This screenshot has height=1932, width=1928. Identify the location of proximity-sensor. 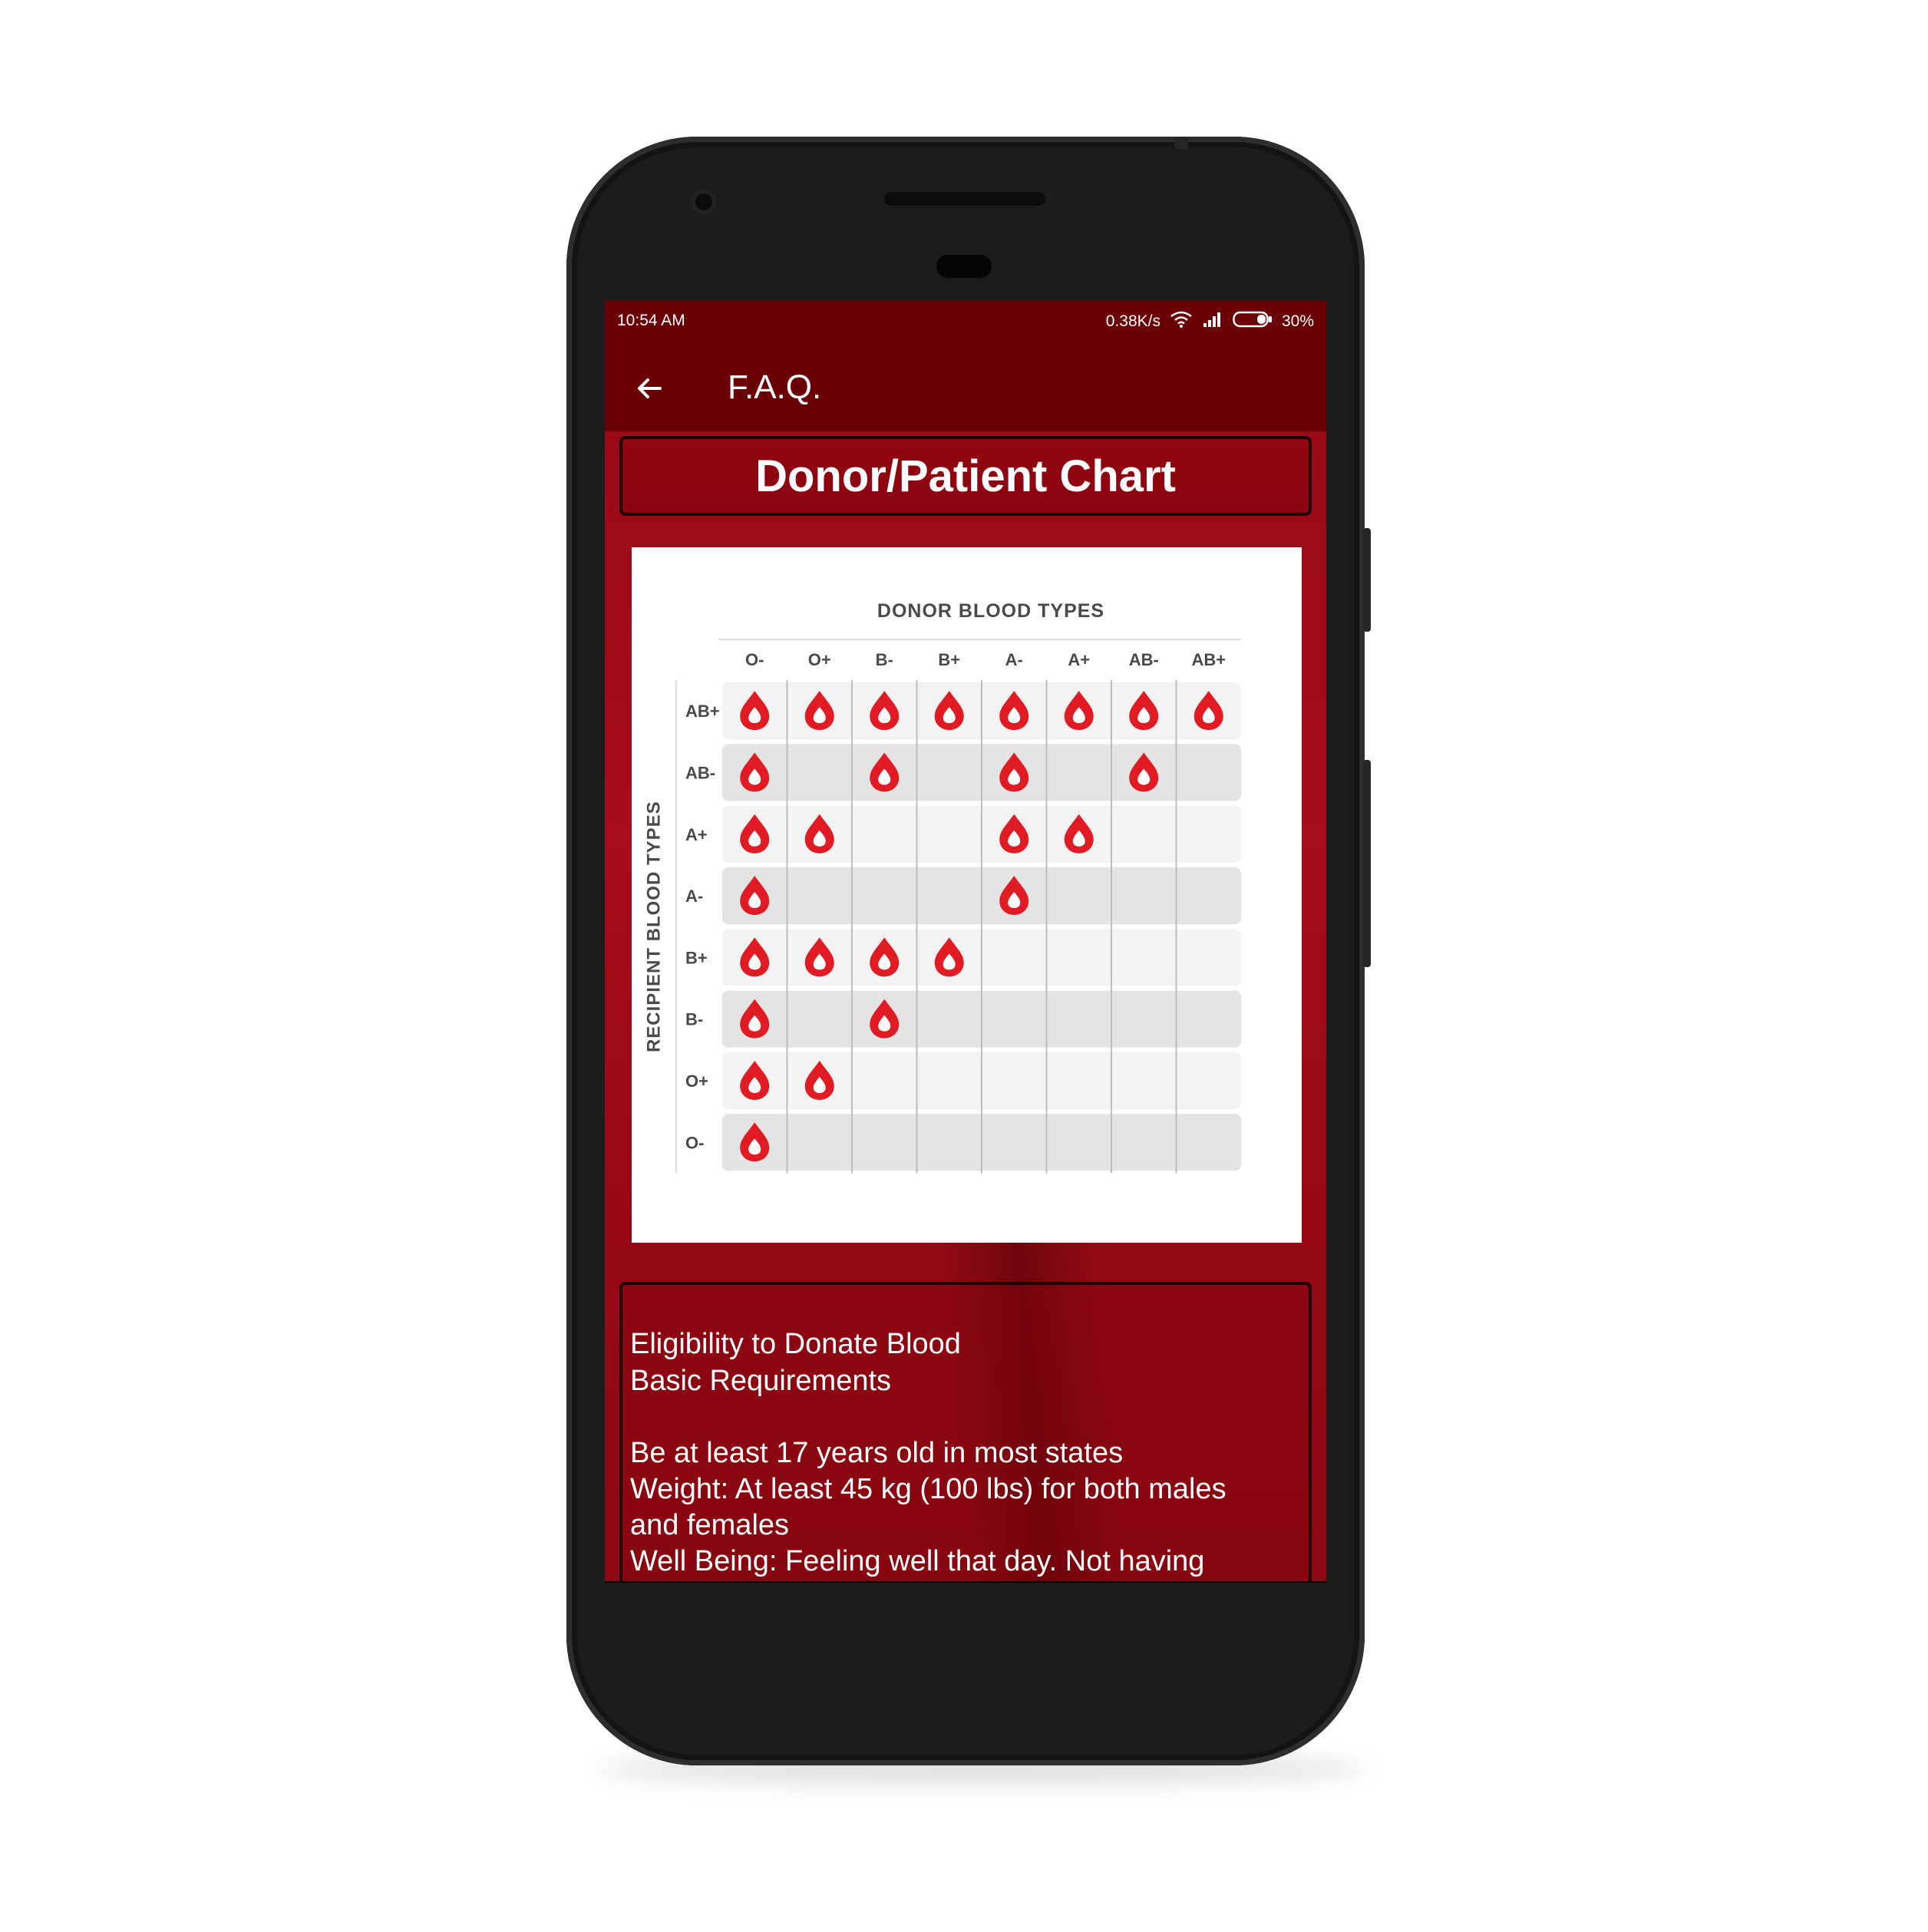
(964, 266).